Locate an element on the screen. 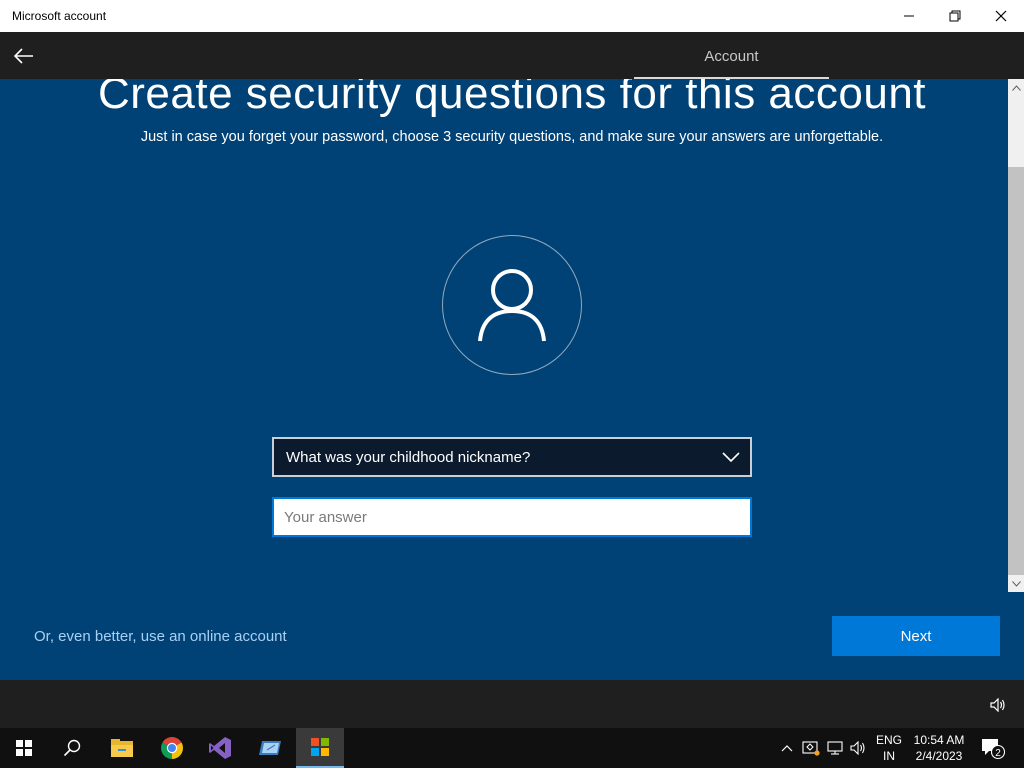 The image size is (1024, 768). security-tray-button is located at coordinates (811, 748).